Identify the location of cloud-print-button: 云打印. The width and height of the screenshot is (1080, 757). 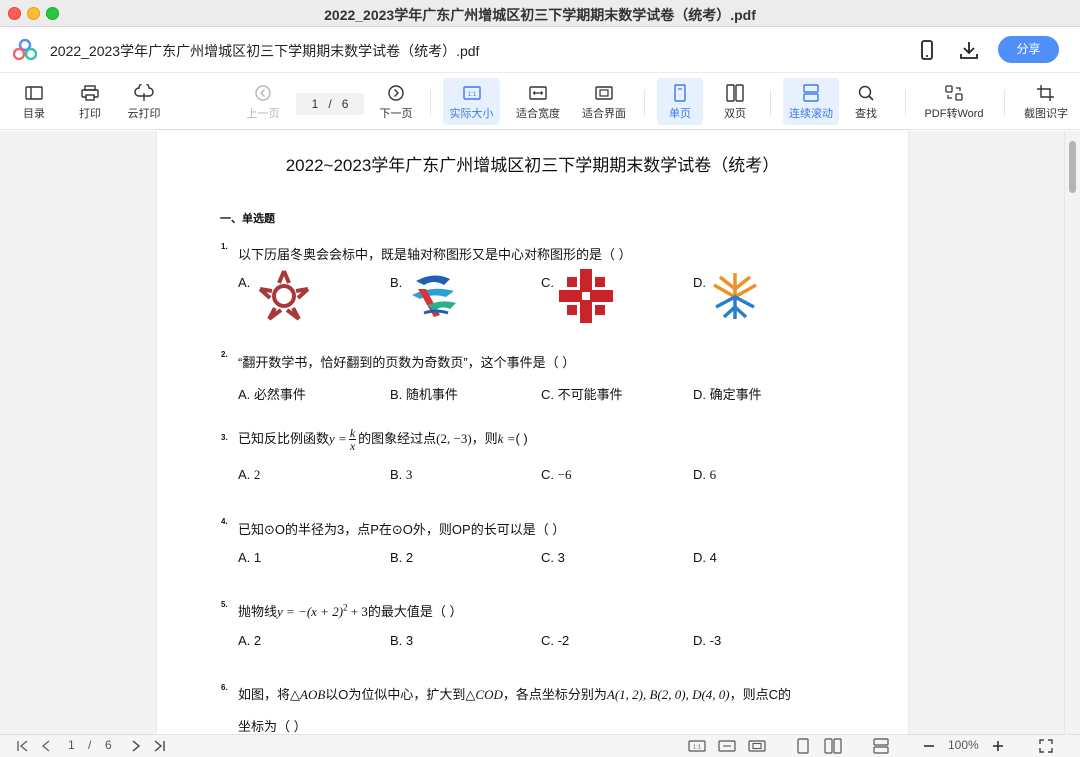
(144, 101).